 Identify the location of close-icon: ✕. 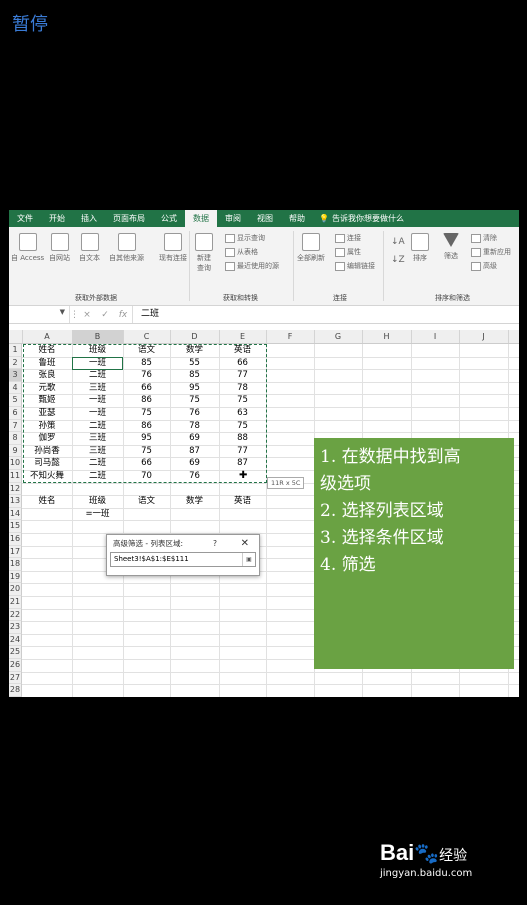
(245, 543).